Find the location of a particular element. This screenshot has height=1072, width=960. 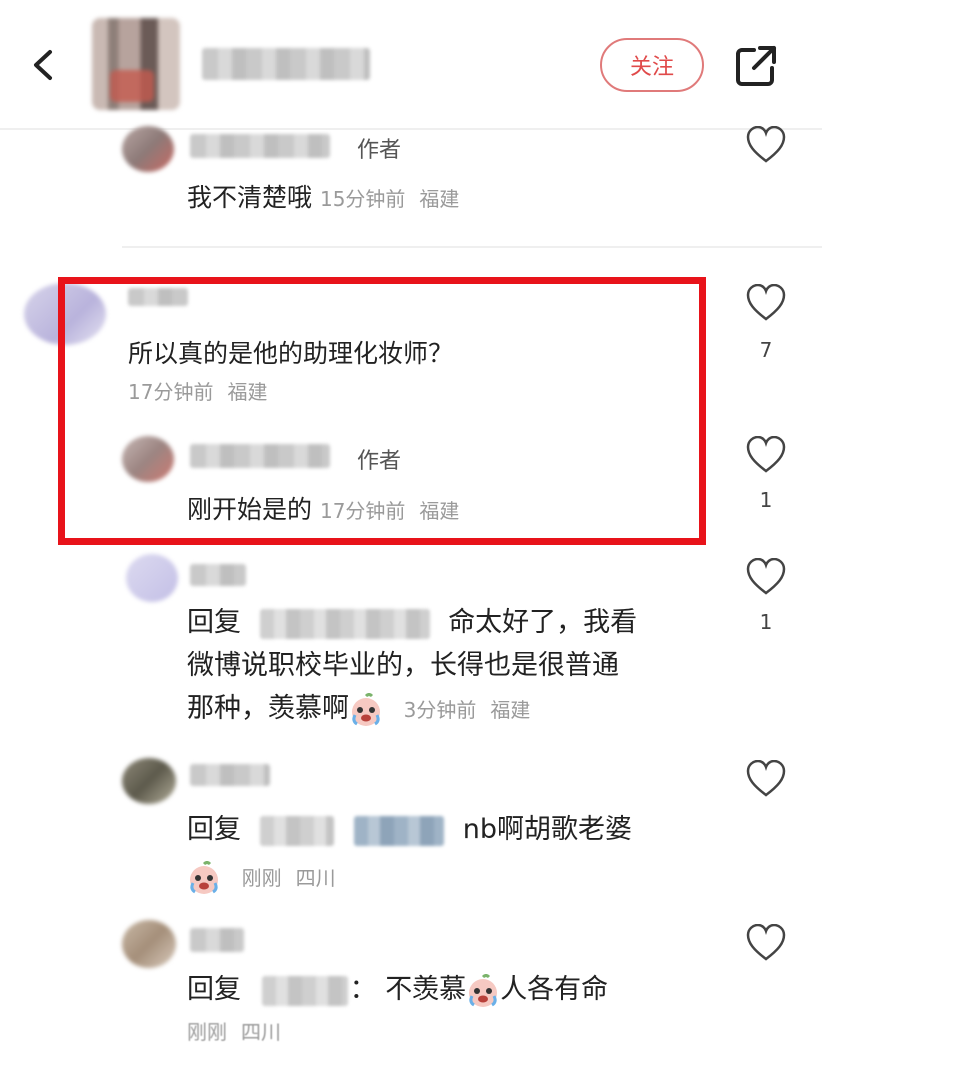

comment-time: 3分钟前 is located at coordinates (440, 710).